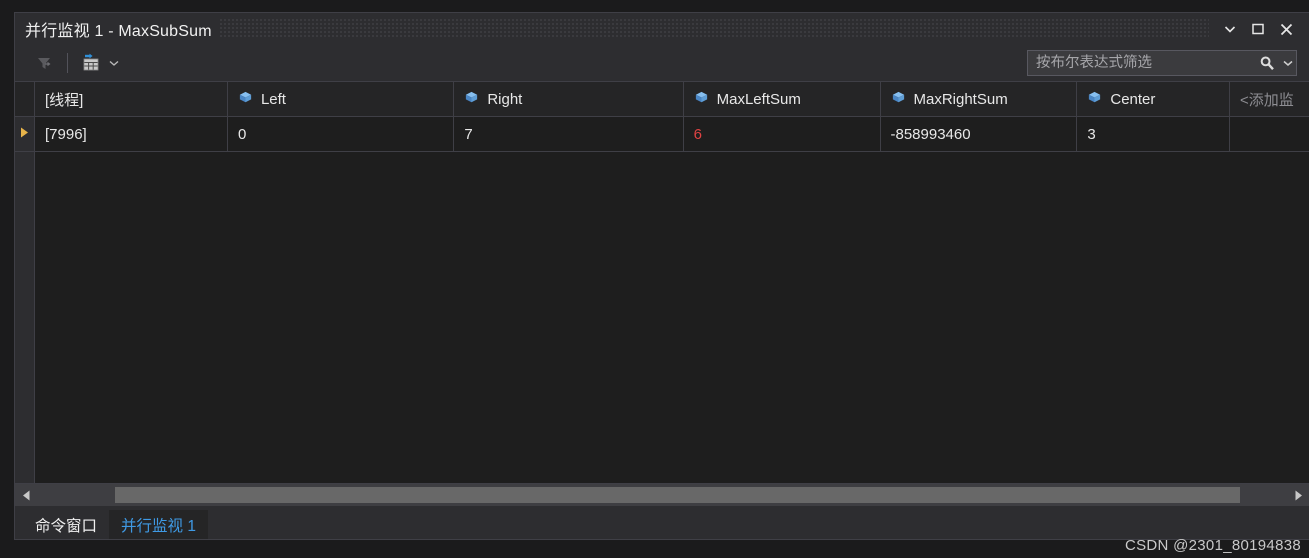 This screenshot has width=1309, height=558. I want to click on close-icon, so click(1286, 29).